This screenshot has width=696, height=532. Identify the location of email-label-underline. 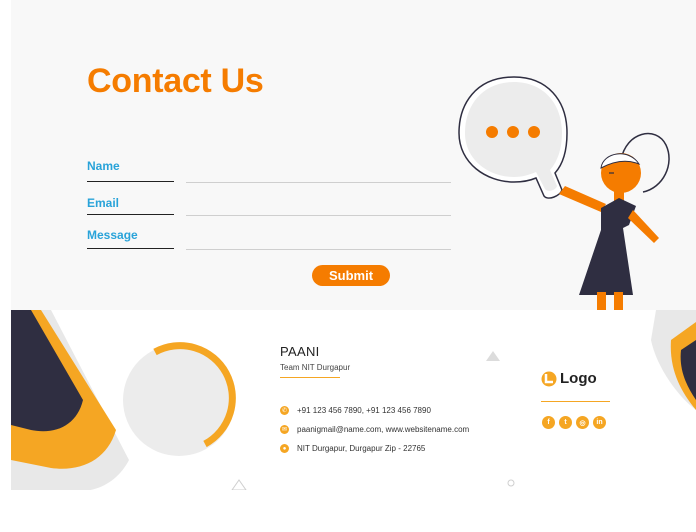
(130, 214).